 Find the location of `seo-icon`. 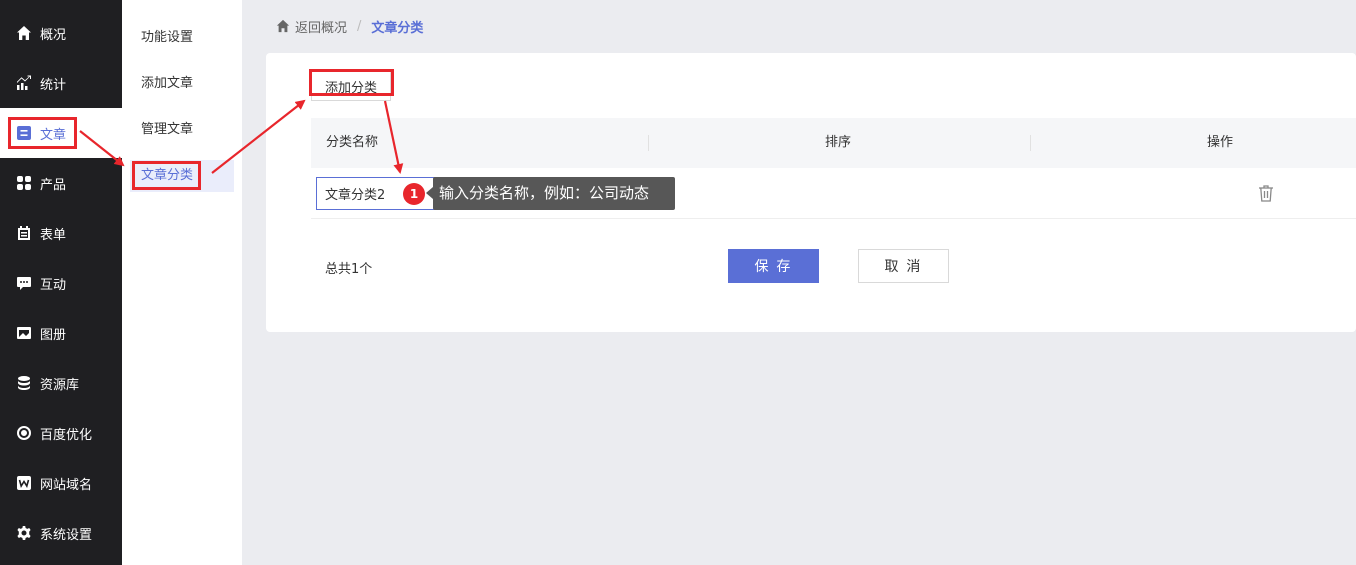

seo-icon is located at coordinates (24, 433).